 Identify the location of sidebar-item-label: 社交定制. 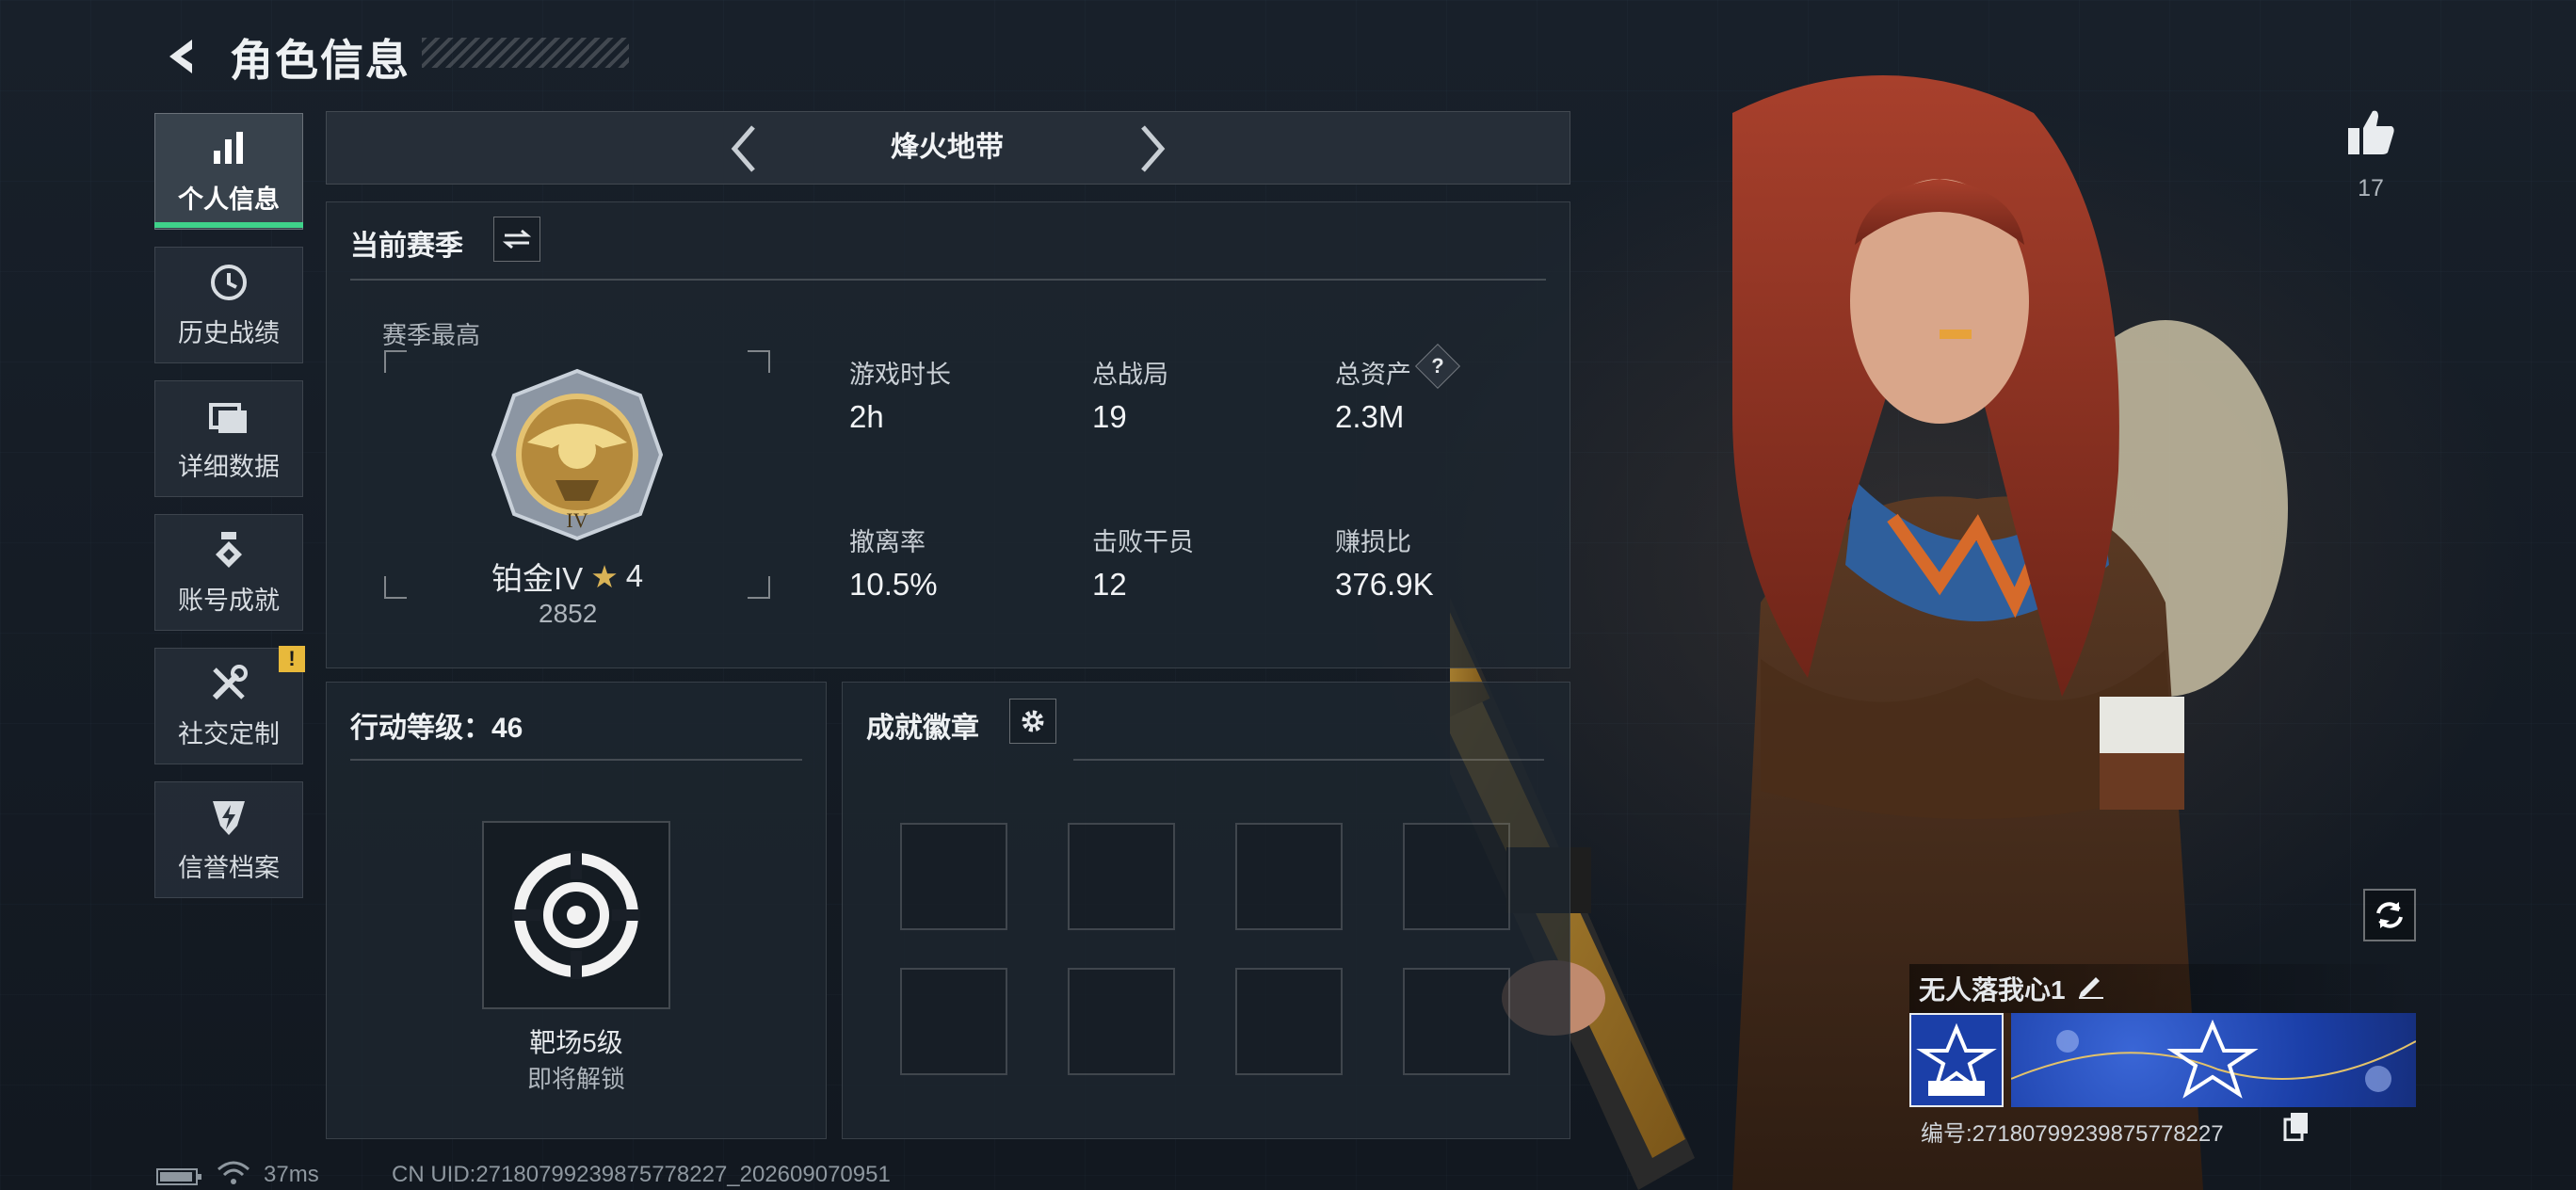
(229, 733).